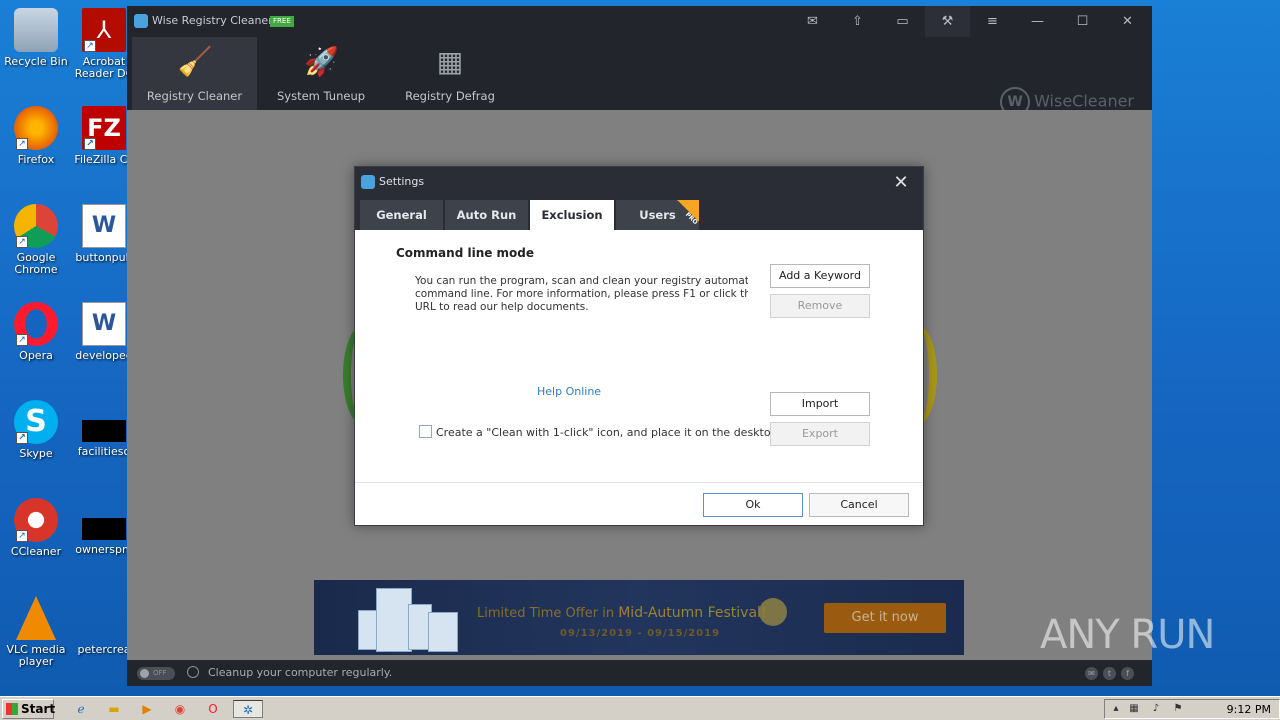  Describe the element at coordinates (160, 673) in the screenshot. I see `toggle-label: OFF` at that location.